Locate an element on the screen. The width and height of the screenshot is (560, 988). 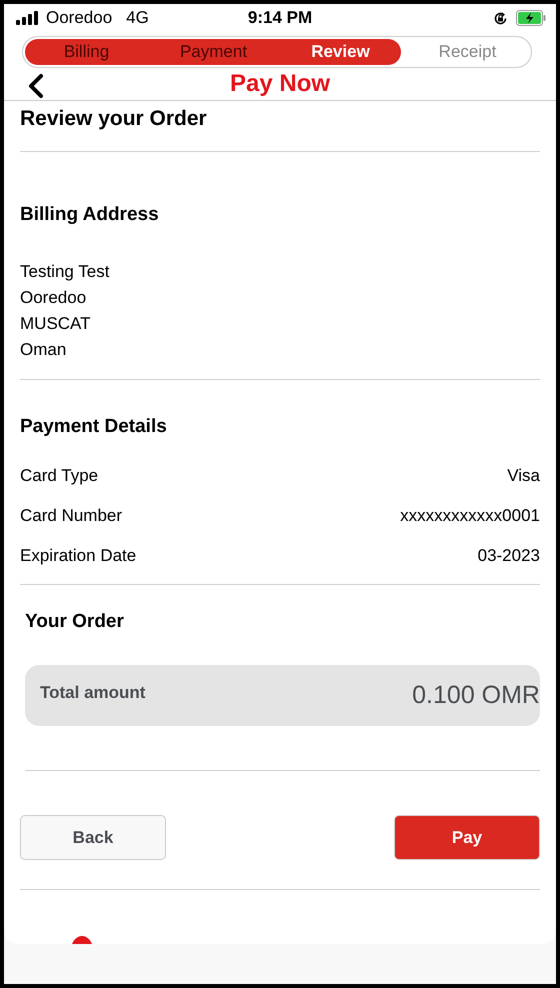
pay-button: Pay is located at coordinates (467, 837).